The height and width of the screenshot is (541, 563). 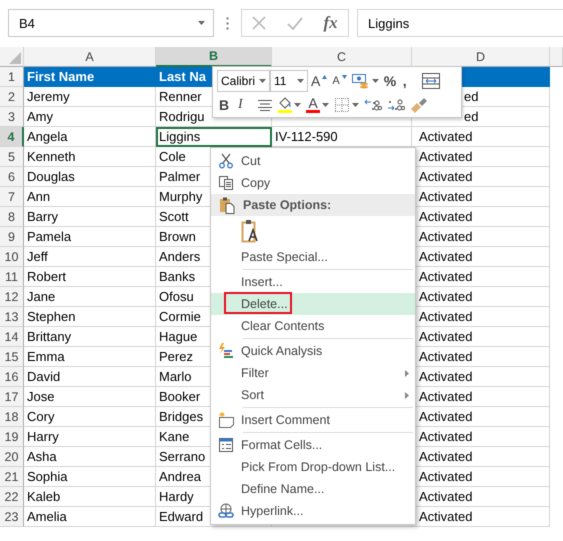 What do you see at coordinates (226, 351) in the screenshot?
I see `quick-analysis-icon` at bounding box center [226, 351].